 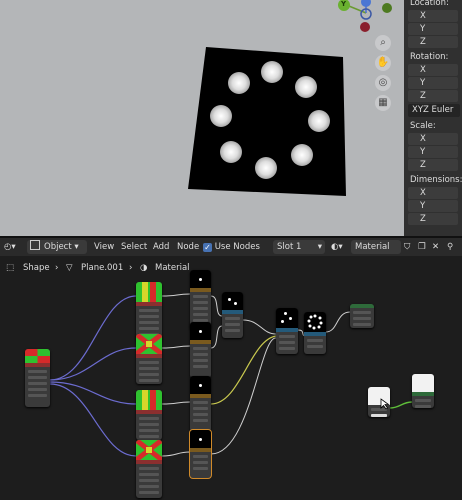 I want to click on editor-type-icon: ◴▾, so click(x=14, y=247).